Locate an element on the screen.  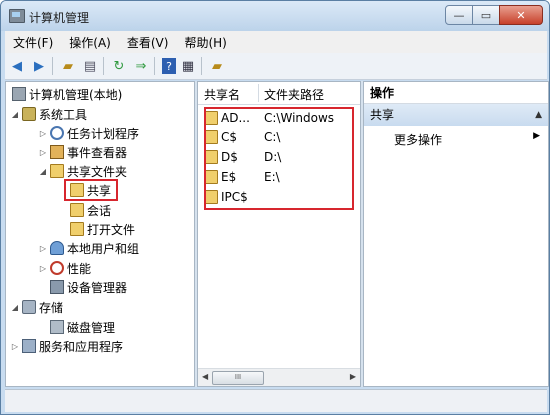
tree-item-sessions: 会话 is located at coordinates (89, 210).